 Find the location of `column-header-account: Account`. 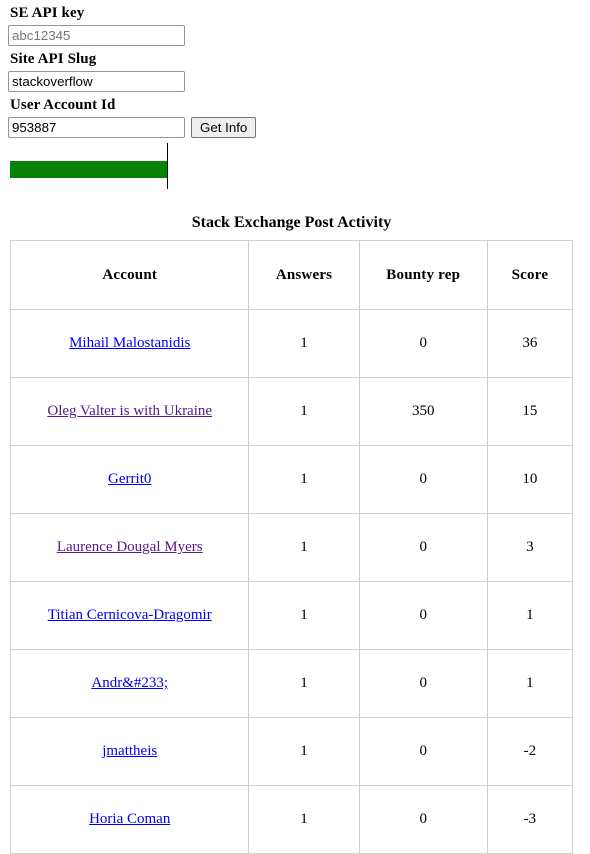

column-header-account: Account is located at coordinates (129, 275).